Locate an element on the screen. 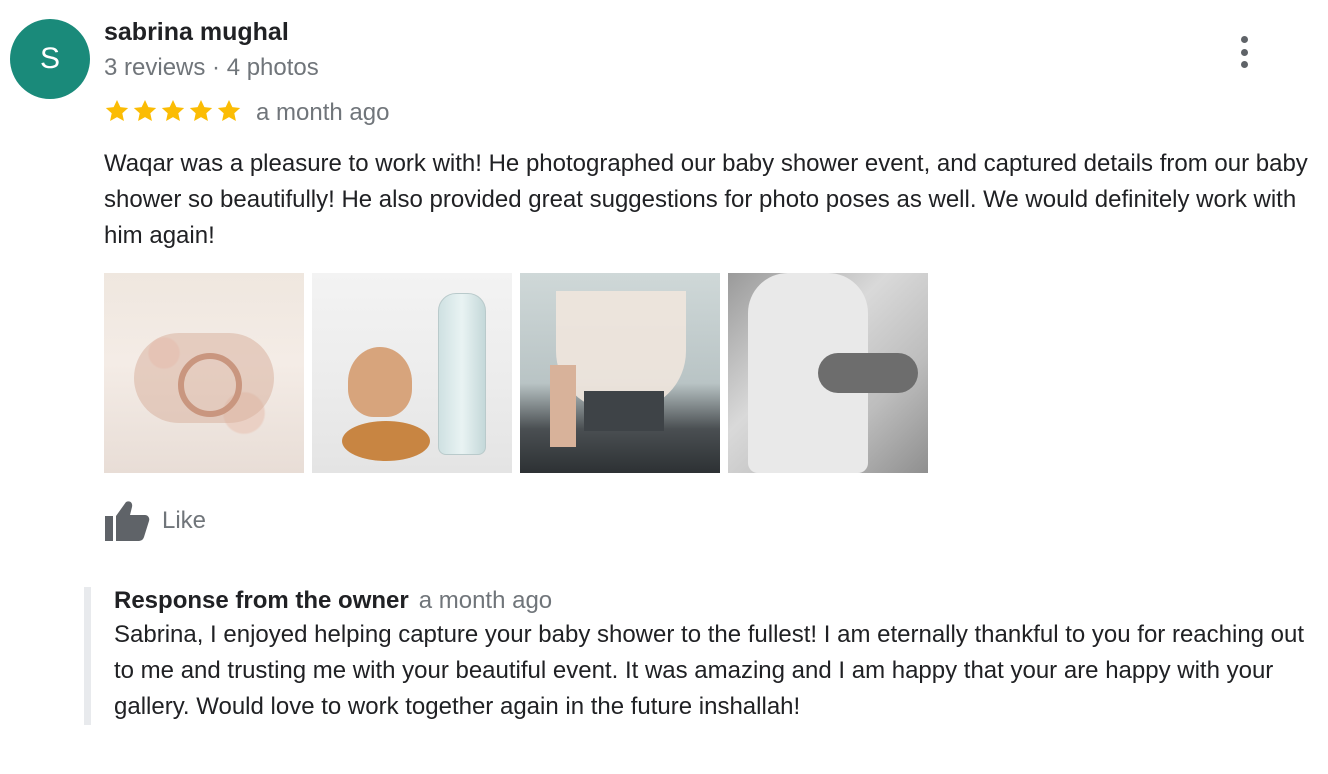  star-rating is located at coordinates (173, 111).